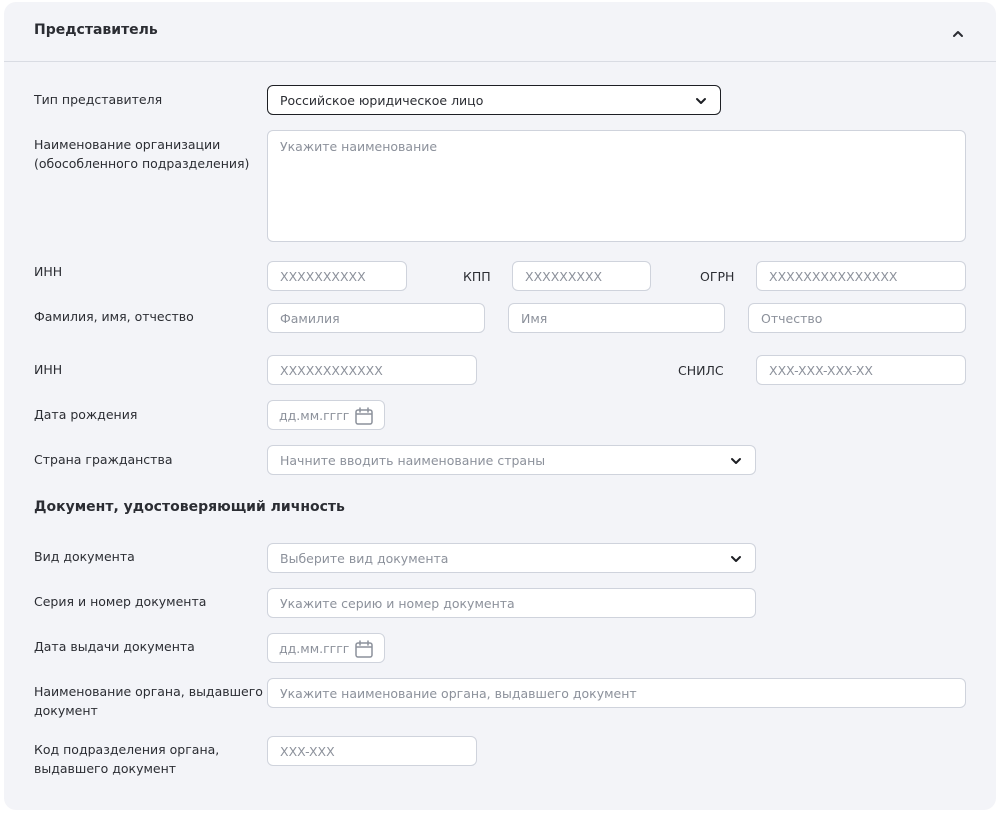 Image resolution: width=999 pixels, height=818 pixels. What do you see at coordinates (701, 370) in the screenshot?
I see `snils-label: СНИЛС` at bounding box center [701, 370].